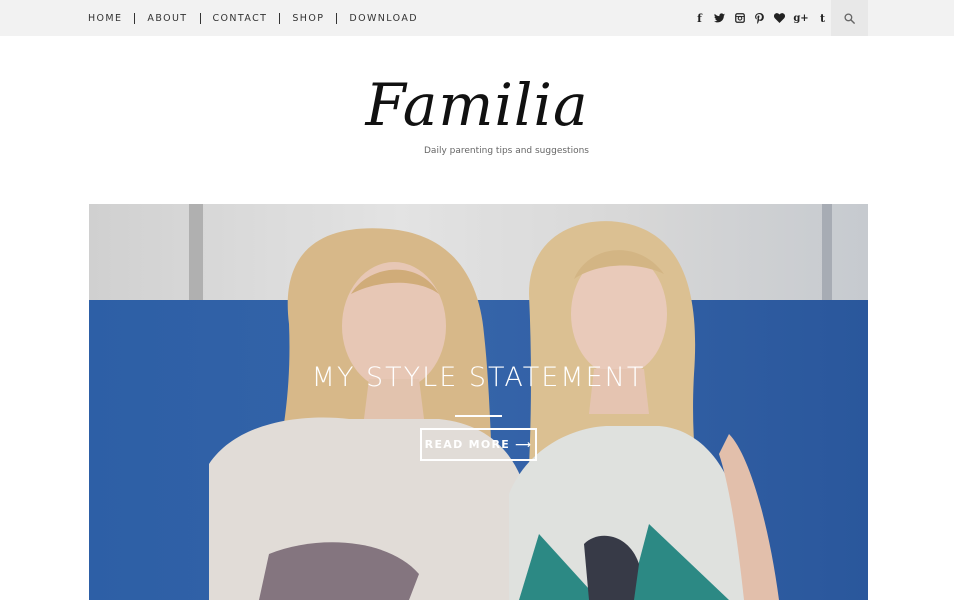 This screenshot has width=954, height=600. Describe the element at coordinates (779, 18) in the screenshot. I see `heart-icon` at that location.